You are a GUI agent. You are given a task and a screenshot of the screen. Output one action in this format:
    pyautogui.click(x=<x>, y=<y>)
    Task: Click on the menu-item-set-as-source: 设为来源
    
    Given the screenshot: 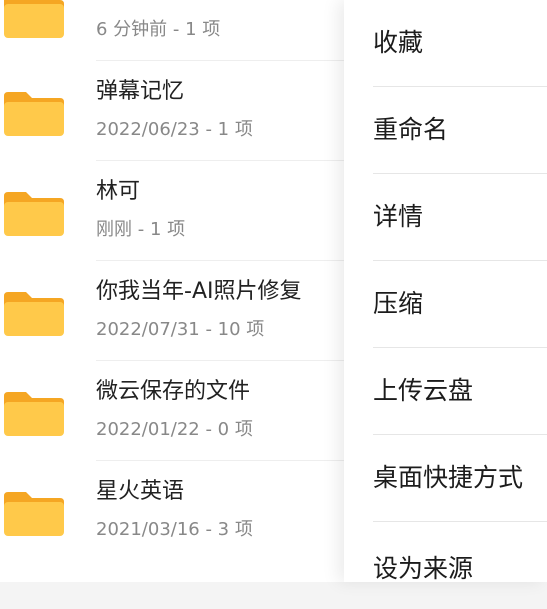 What is the action you would take?
    pyautogui.click(x=445, y=565)
    